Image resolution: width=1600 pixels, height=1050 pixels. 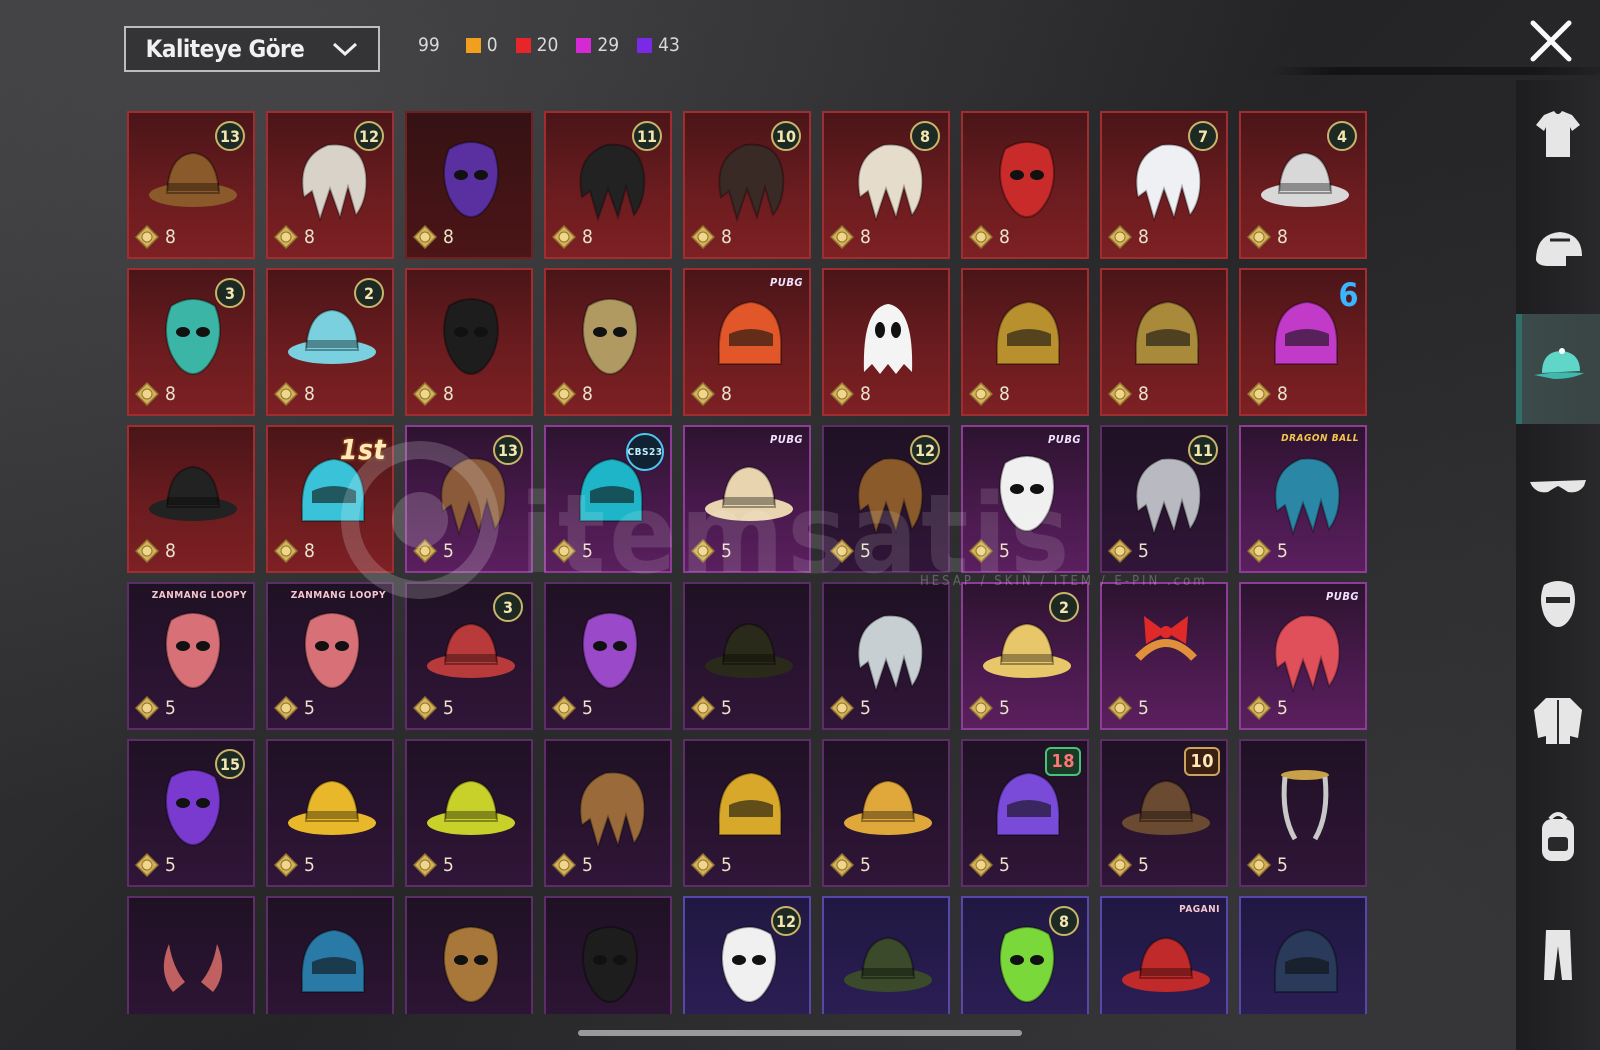 What do you see at coordinates (1342, 136) in the screenshot?
I see `level-badge: 4` at bounding box center [1342, 136].